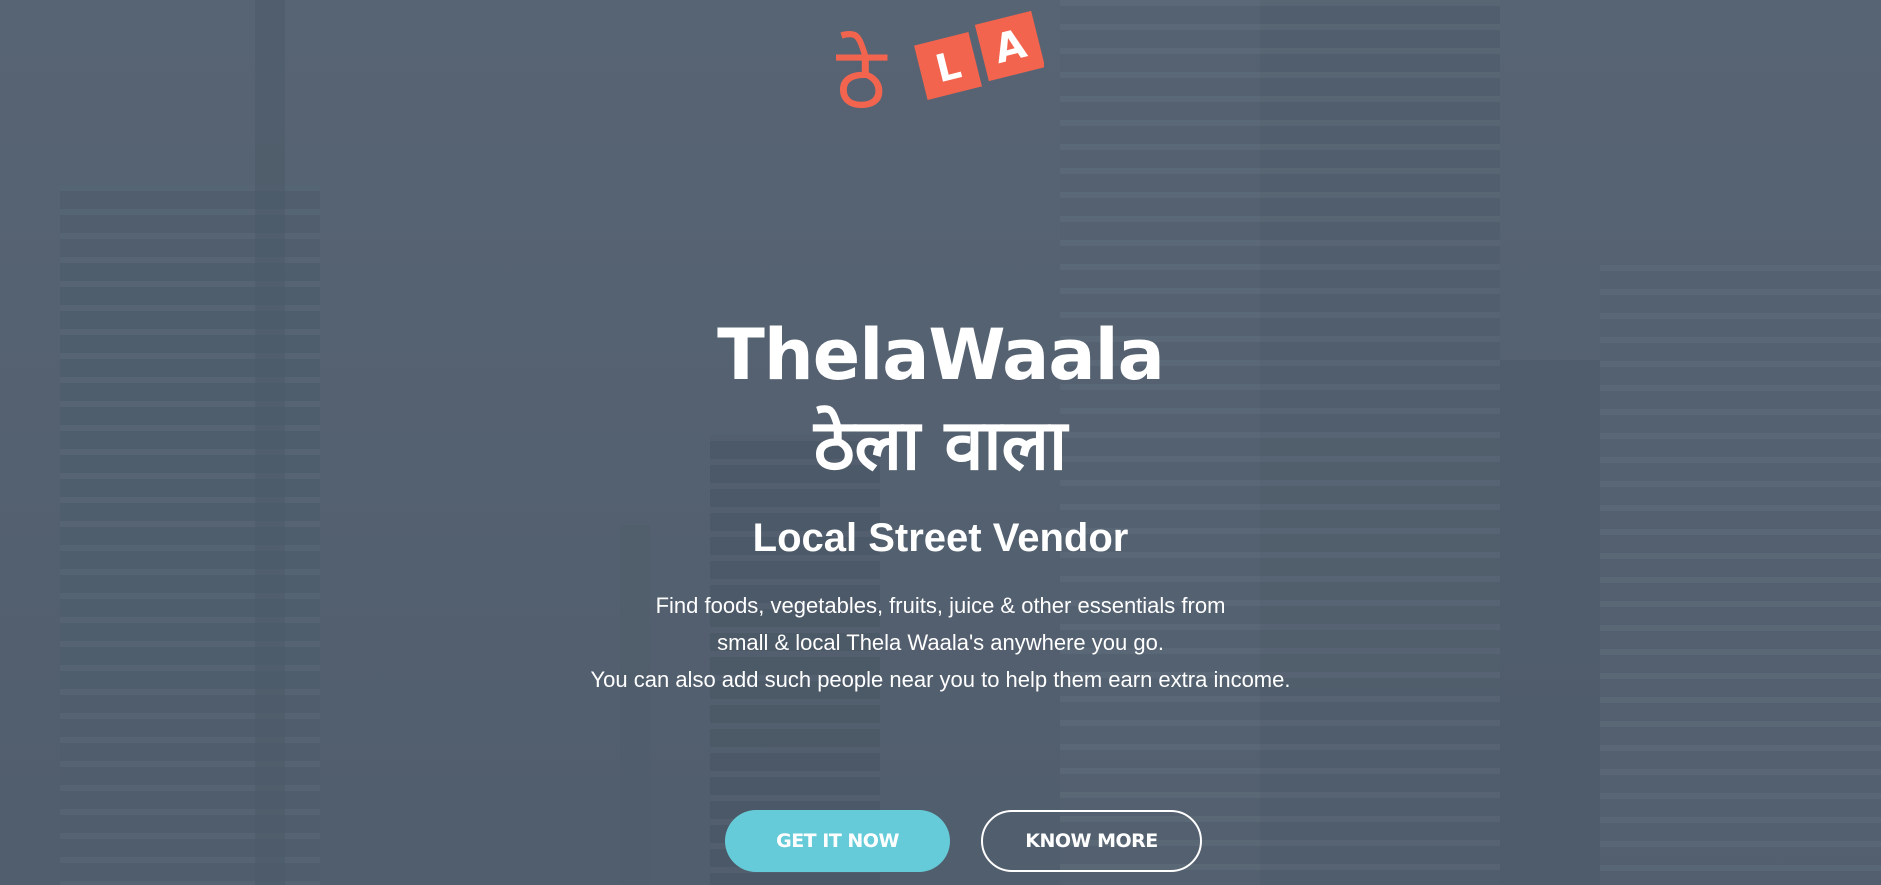 This screenshot has height=885, width=1881. What do you see at coordinates (862, 73) in the screenshot?
I see `logo-glyph: ठे` at bounding box center [862, 73].